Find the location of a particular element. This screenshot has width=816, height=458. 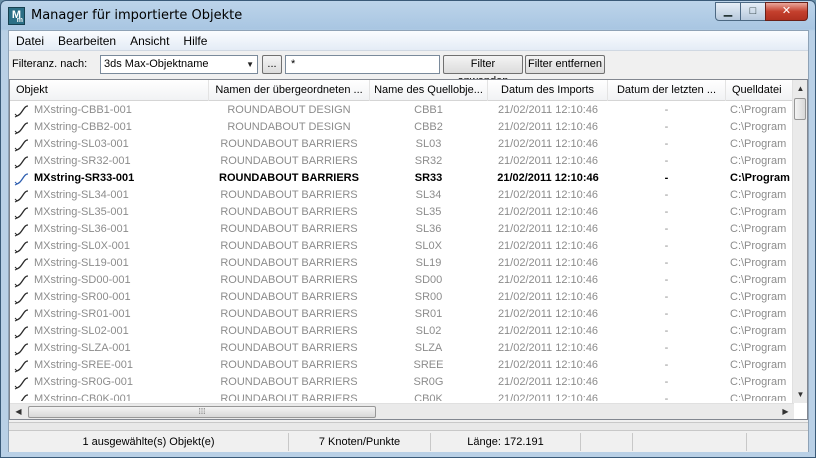

cell-object: MXstring-SL02-001 is located at coordinates (81, 331).